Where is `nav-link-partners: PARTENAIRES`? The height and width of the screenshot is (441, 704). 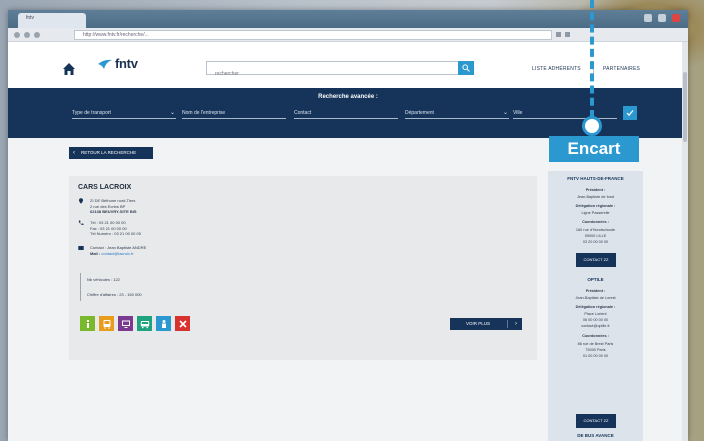
nav-link-partners: PARTENAIRES is located at coordinates (621, 69).